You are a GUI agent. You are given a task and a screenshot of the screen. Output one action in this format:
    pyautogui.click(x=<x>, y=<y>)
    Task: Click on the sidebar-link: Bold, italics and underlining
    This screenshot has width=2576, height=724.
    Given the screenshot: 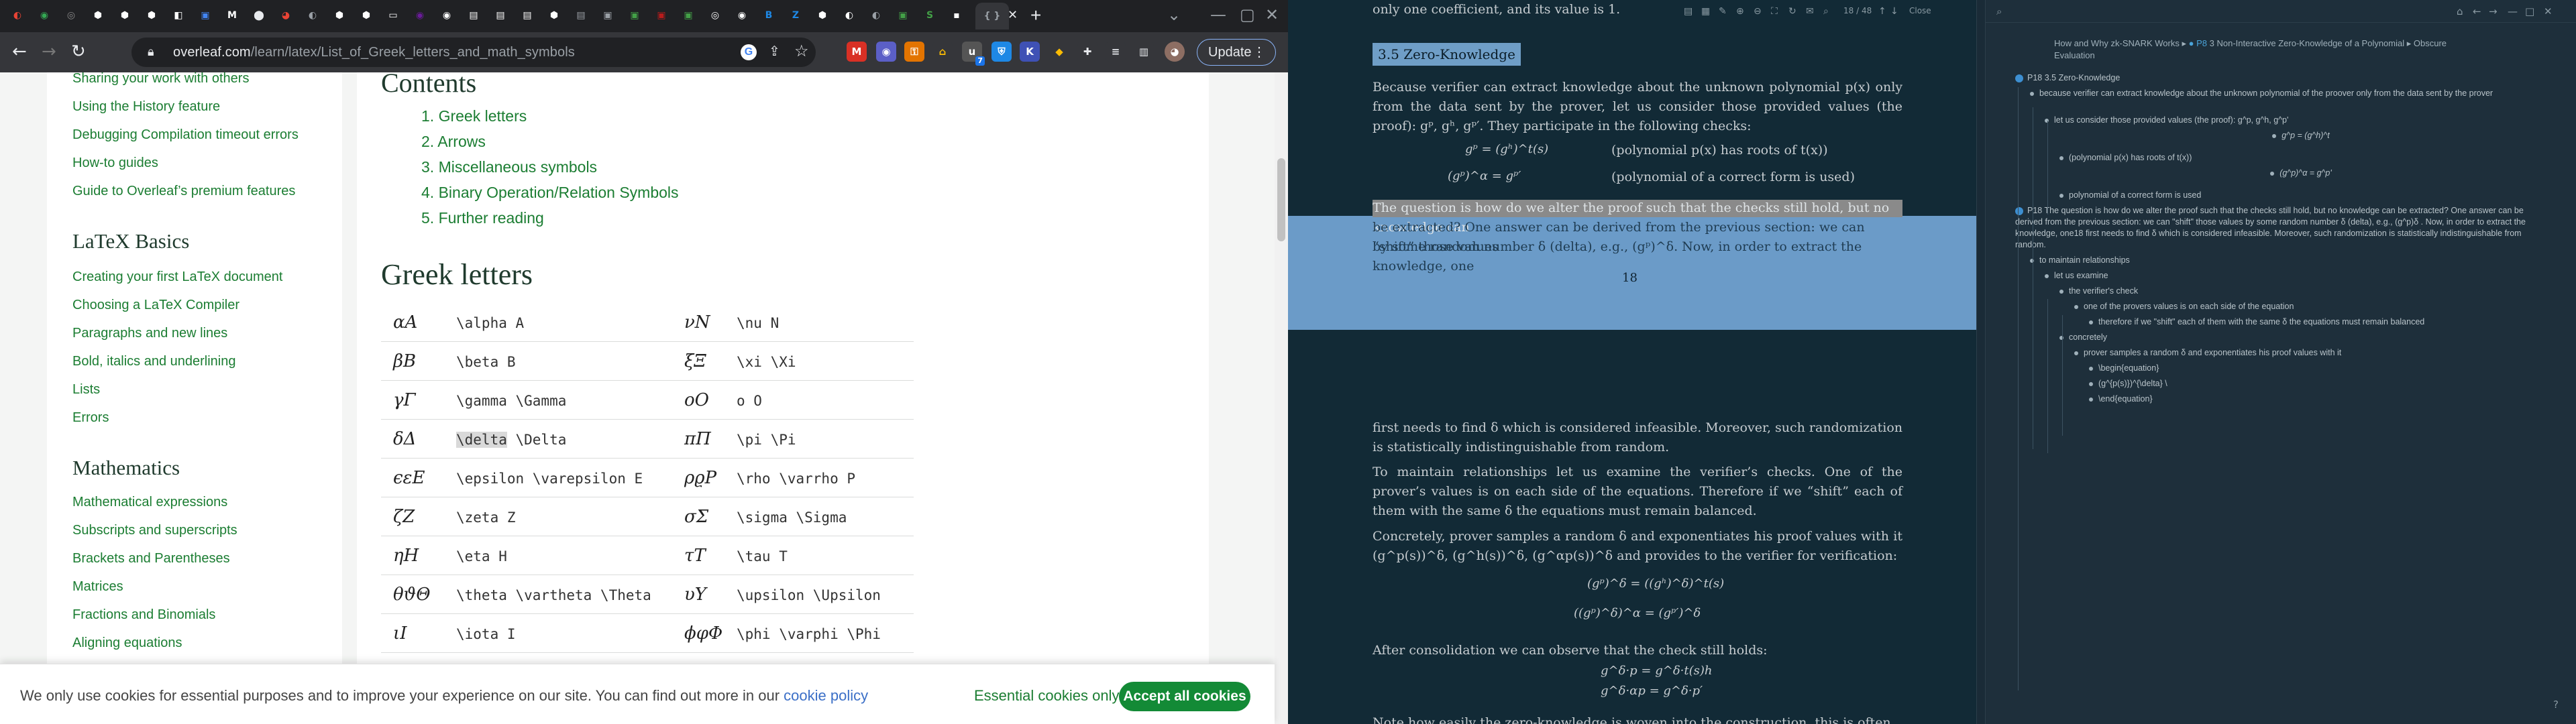 What is the action you would take?
    pyautogui.click(x=154, y=361)
    